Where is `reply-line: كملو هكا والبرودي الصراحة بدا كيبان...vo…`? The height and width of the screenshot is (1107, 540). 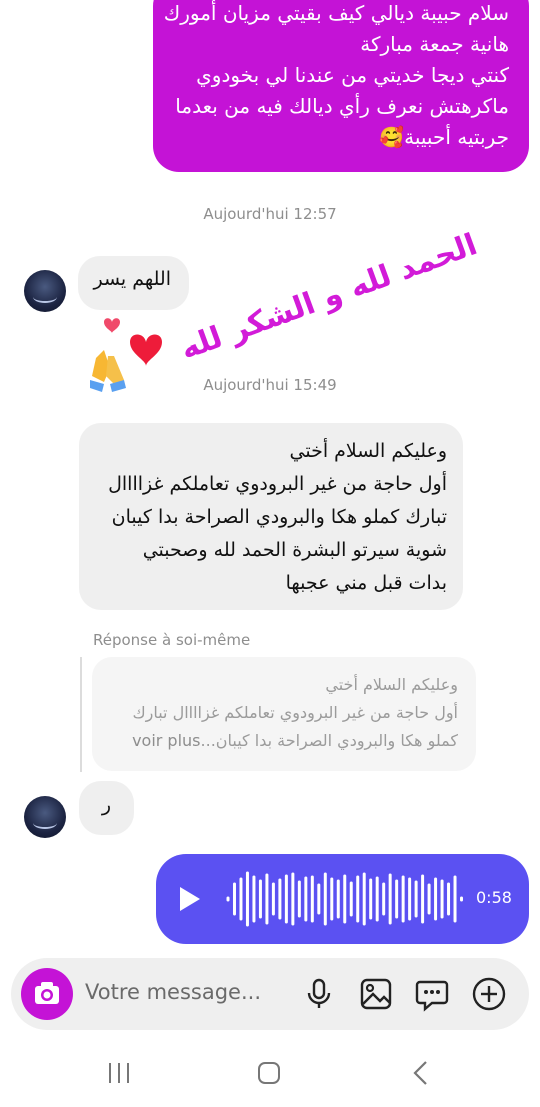 reply-line: كملو هكا والبرودي الصراحة بدا كيبان...vo… is located at coordinates (282, 741).